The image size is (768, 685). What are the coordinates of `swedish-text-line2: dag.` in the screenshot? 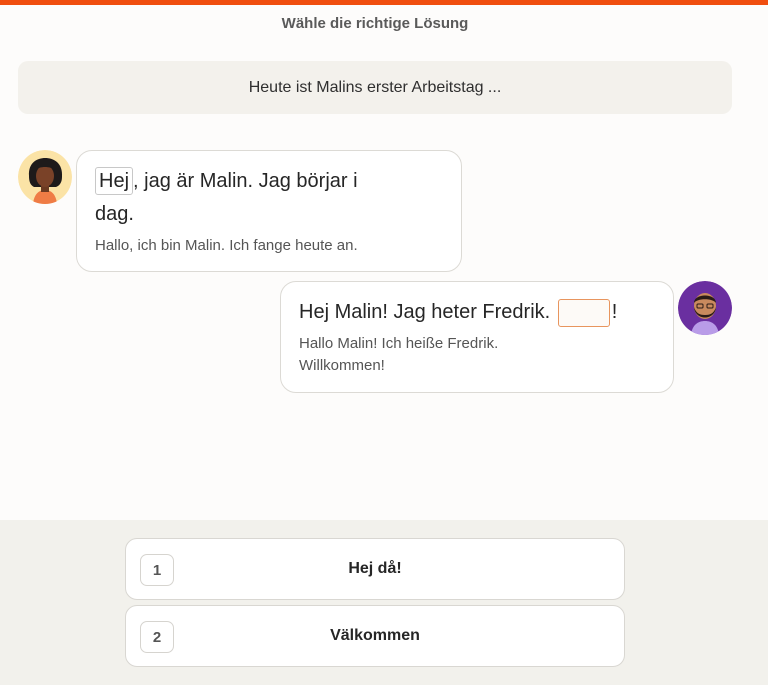 It's located at (114, 214).